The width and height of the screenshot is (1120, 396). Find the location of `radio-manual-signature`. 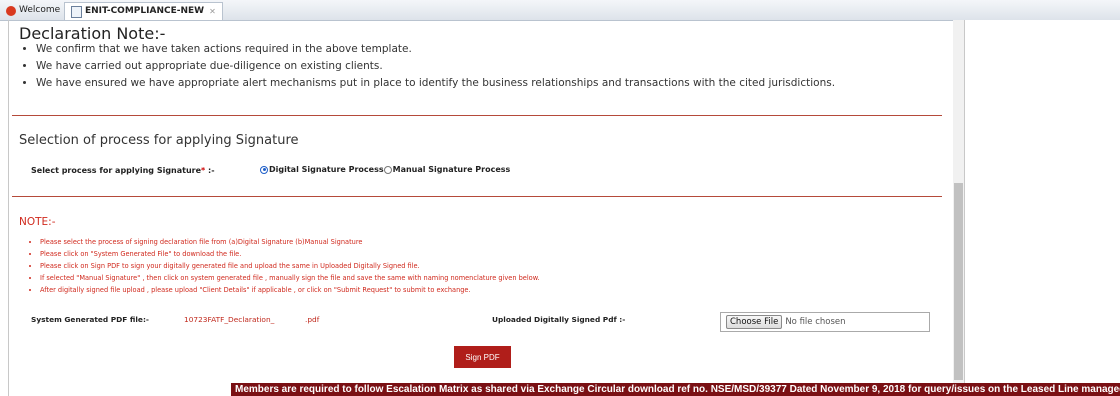

radio-manual-signature is located at coordinates (387, 169).